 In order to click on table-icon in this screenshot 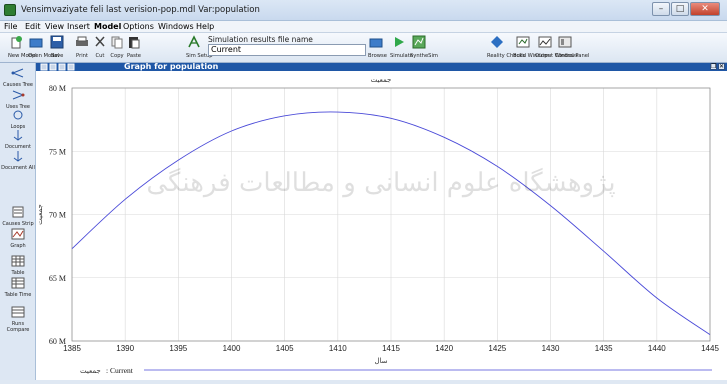, I will do `click(18, 261)`.